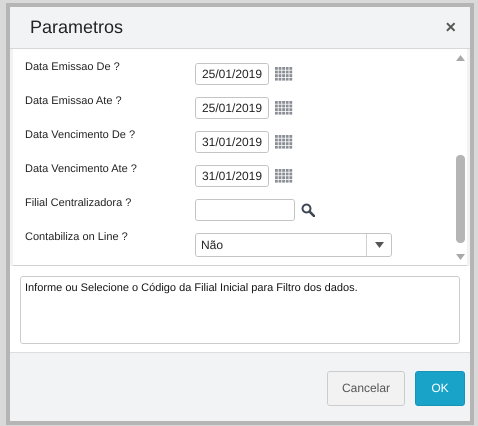 The width and height of the screenshot is (478, 426). I want to click on dialog-title: Parametros, so click(77, 27).